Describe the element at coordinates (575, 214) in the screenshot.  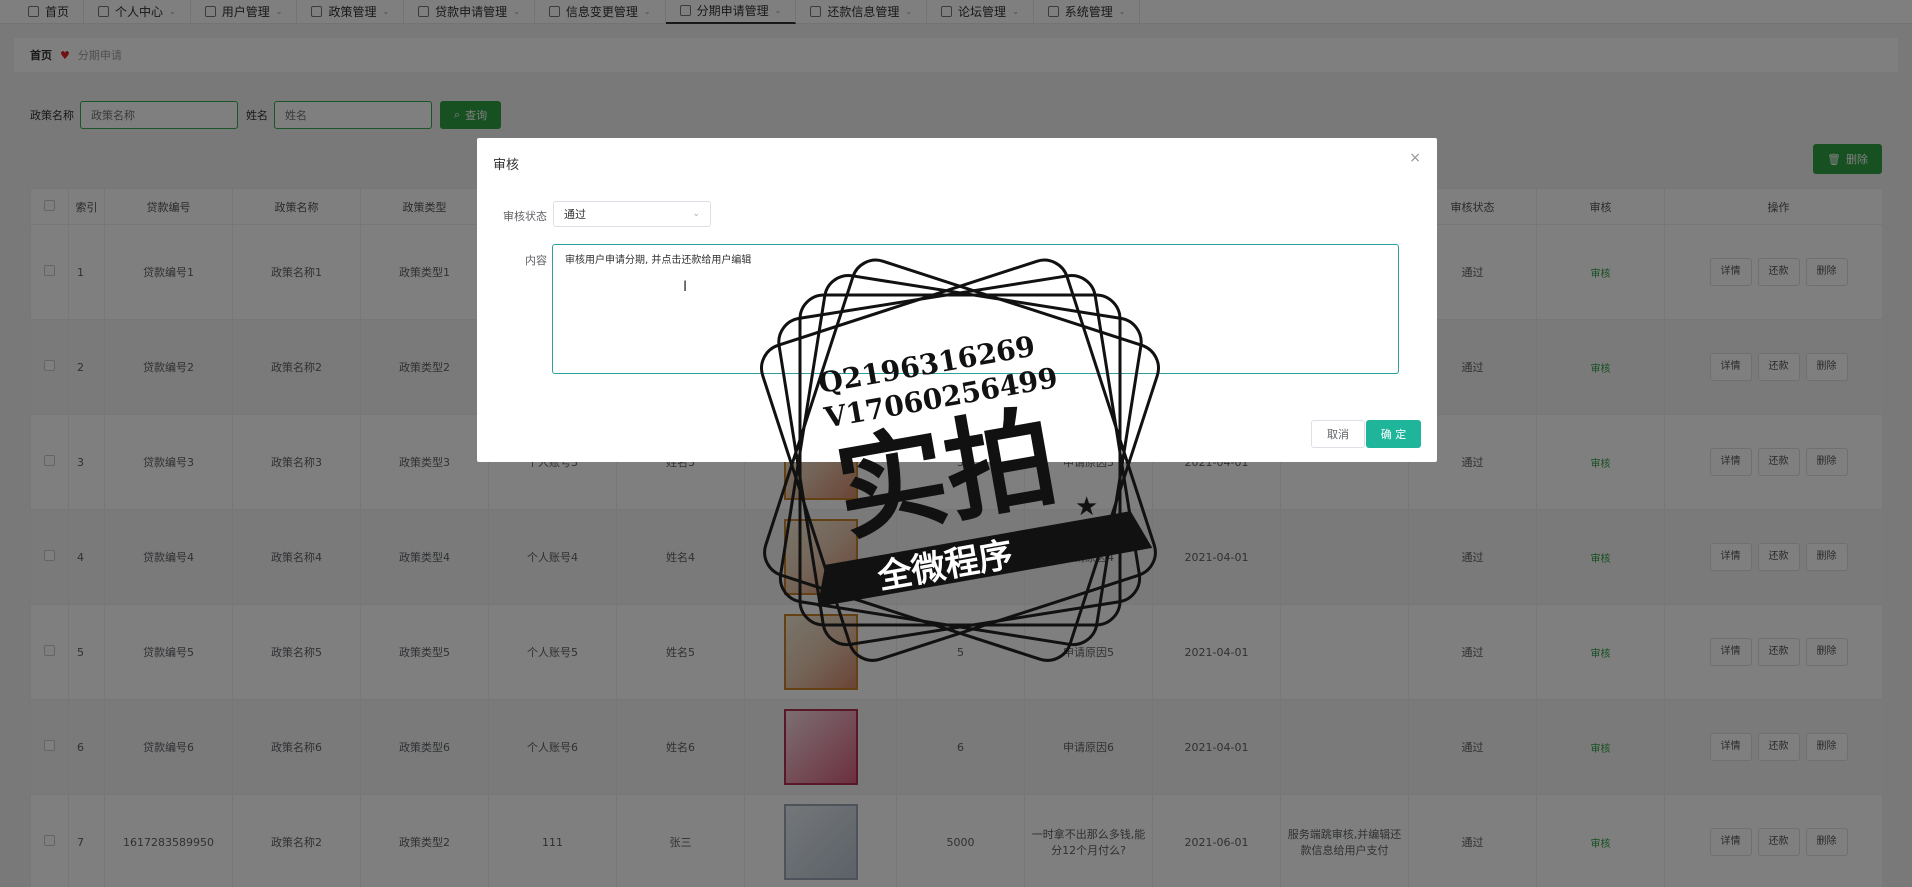
I see `review-status-value: 通过` at that location.